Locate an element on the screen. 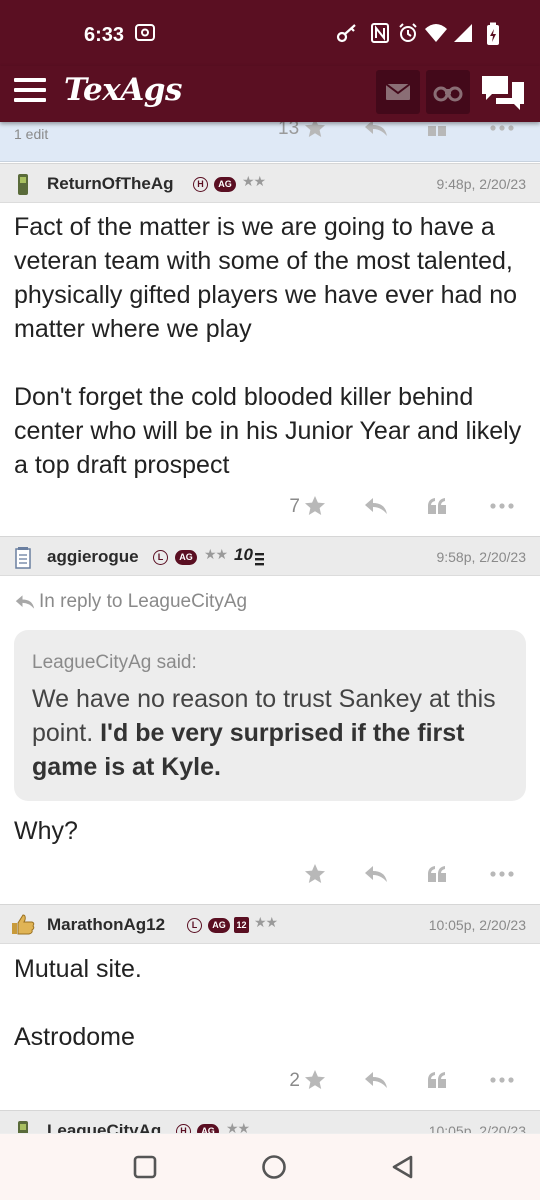 Image resolution: width=540 pixels, height=1200 pixels. post-body: Why? is located at coordinates (270, 831).